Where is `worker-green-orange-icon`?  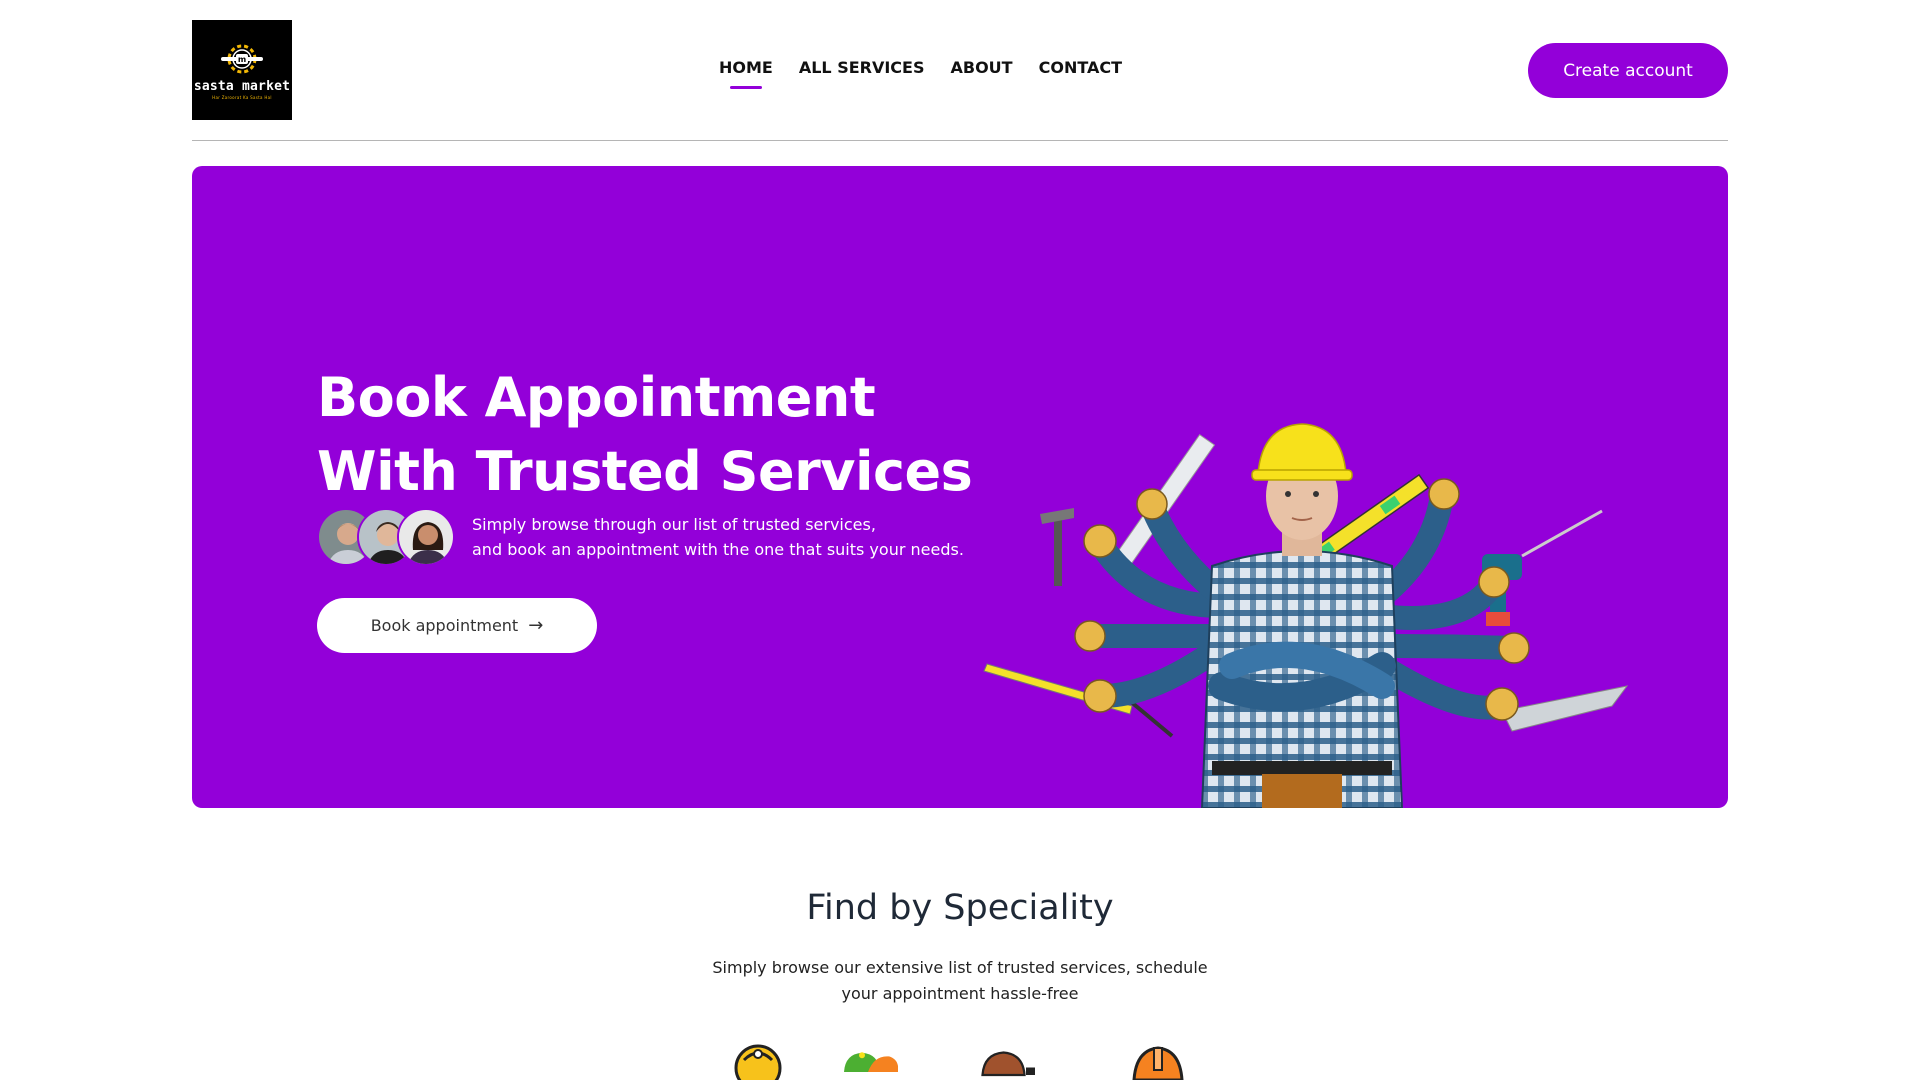 worker-green-orange-icon is located at coordinates (868, 1060).